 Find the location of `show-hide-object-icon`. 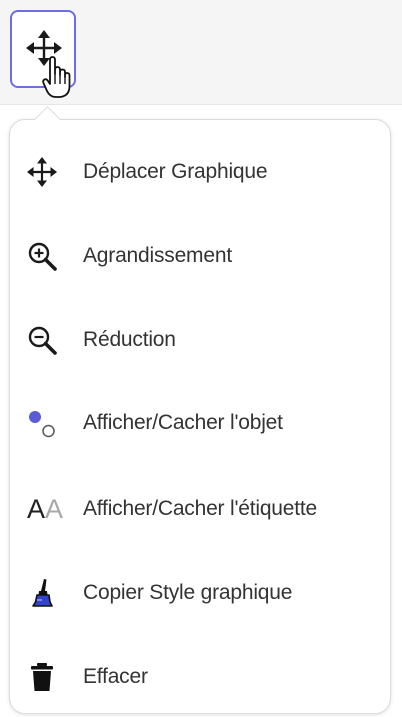

show-hide-object-icon is located at coordinates (42, 423).